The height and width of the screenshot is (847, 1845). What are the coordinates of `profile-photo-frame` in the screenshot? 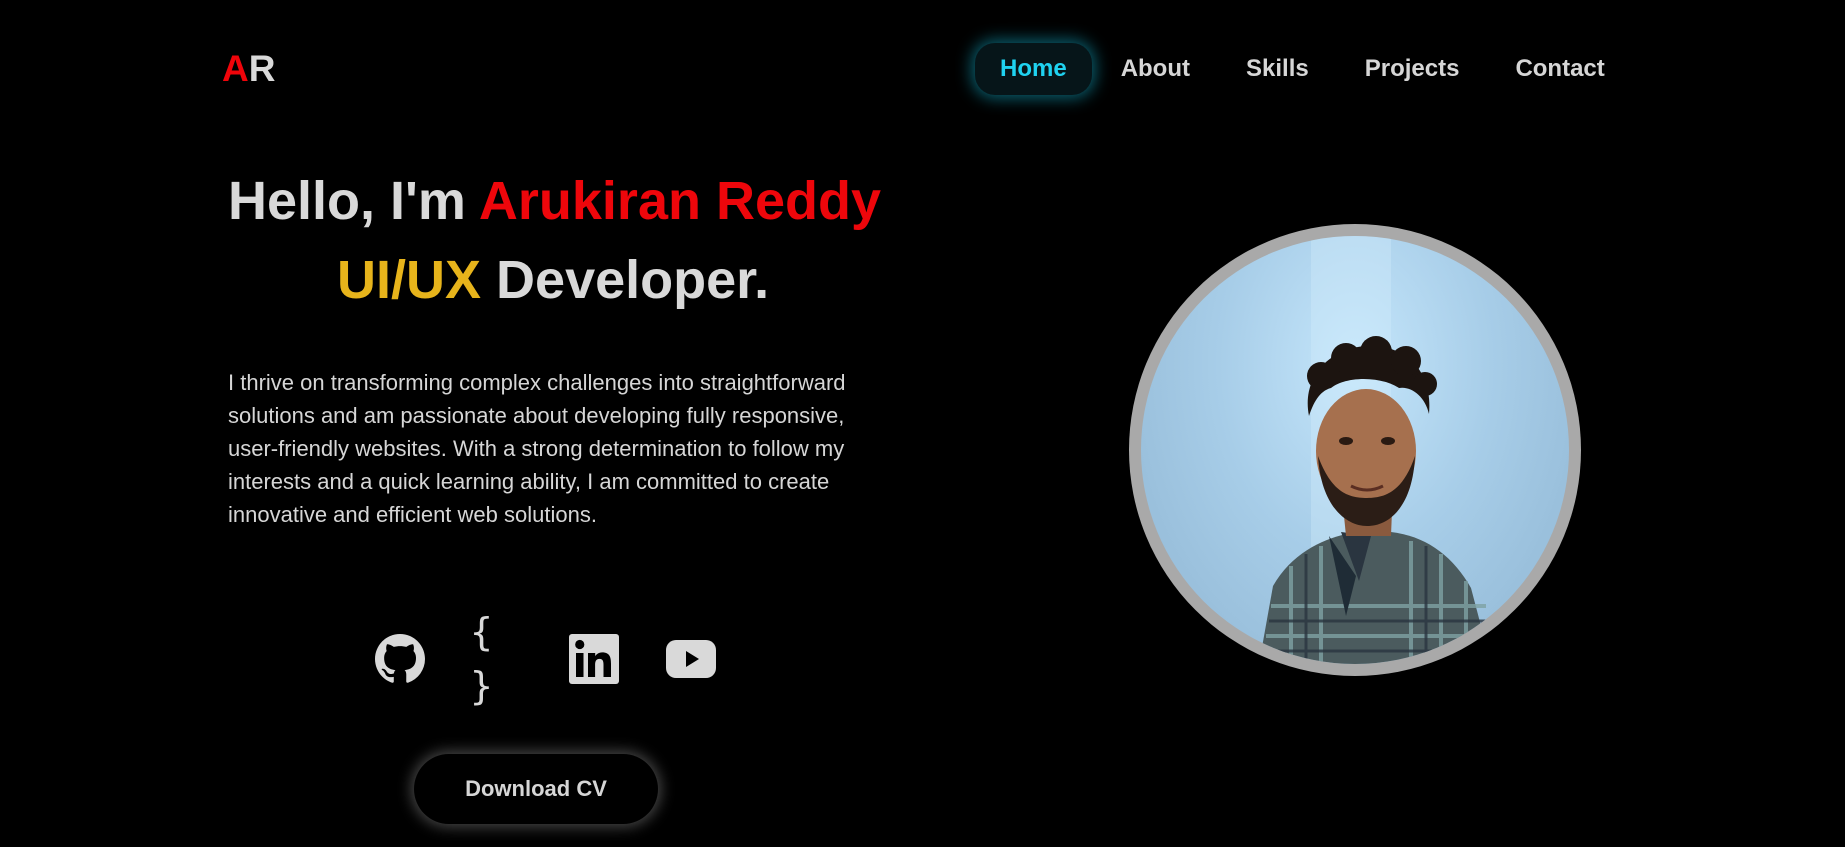 It's located at (1355, 450).